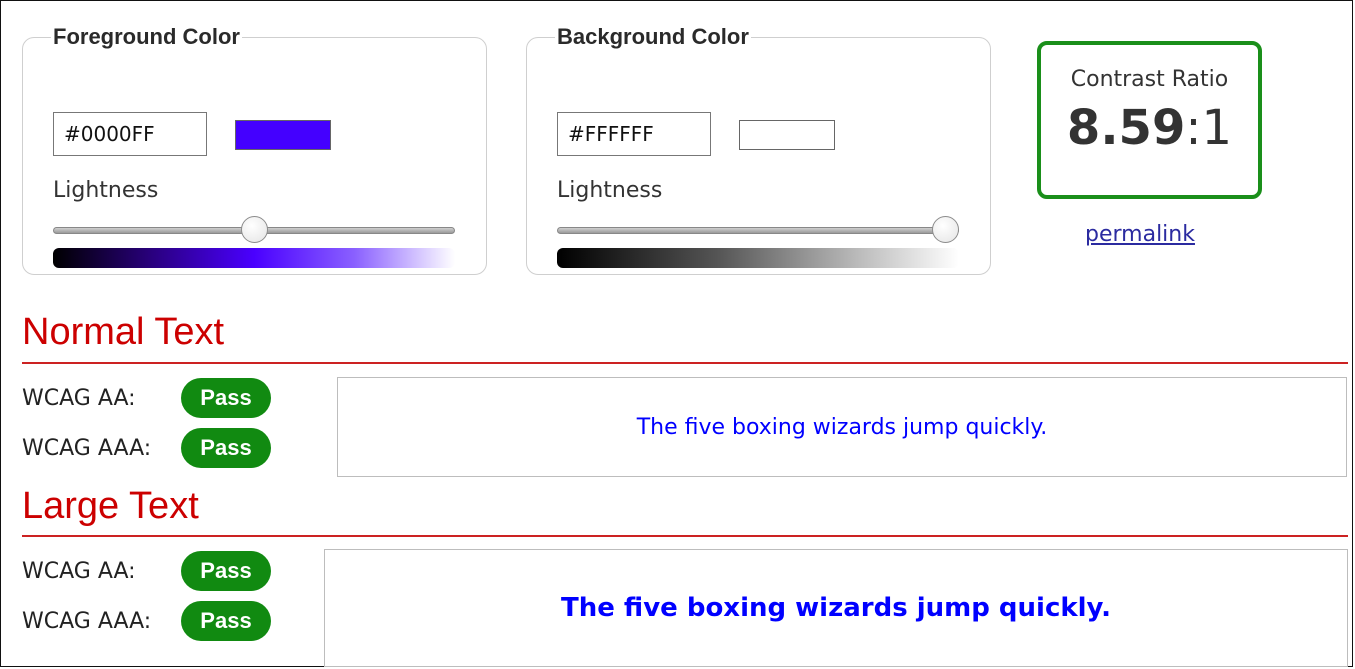  What do you see at coordinates (1209, 128) in the screenshot?
I see `contrast-ratio-suffix: :1` at bounding box center [1209, 128].